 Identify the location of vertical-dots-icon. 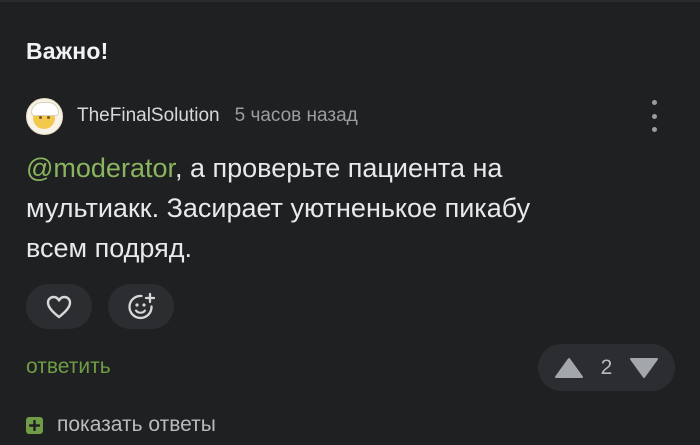
(654, 116).